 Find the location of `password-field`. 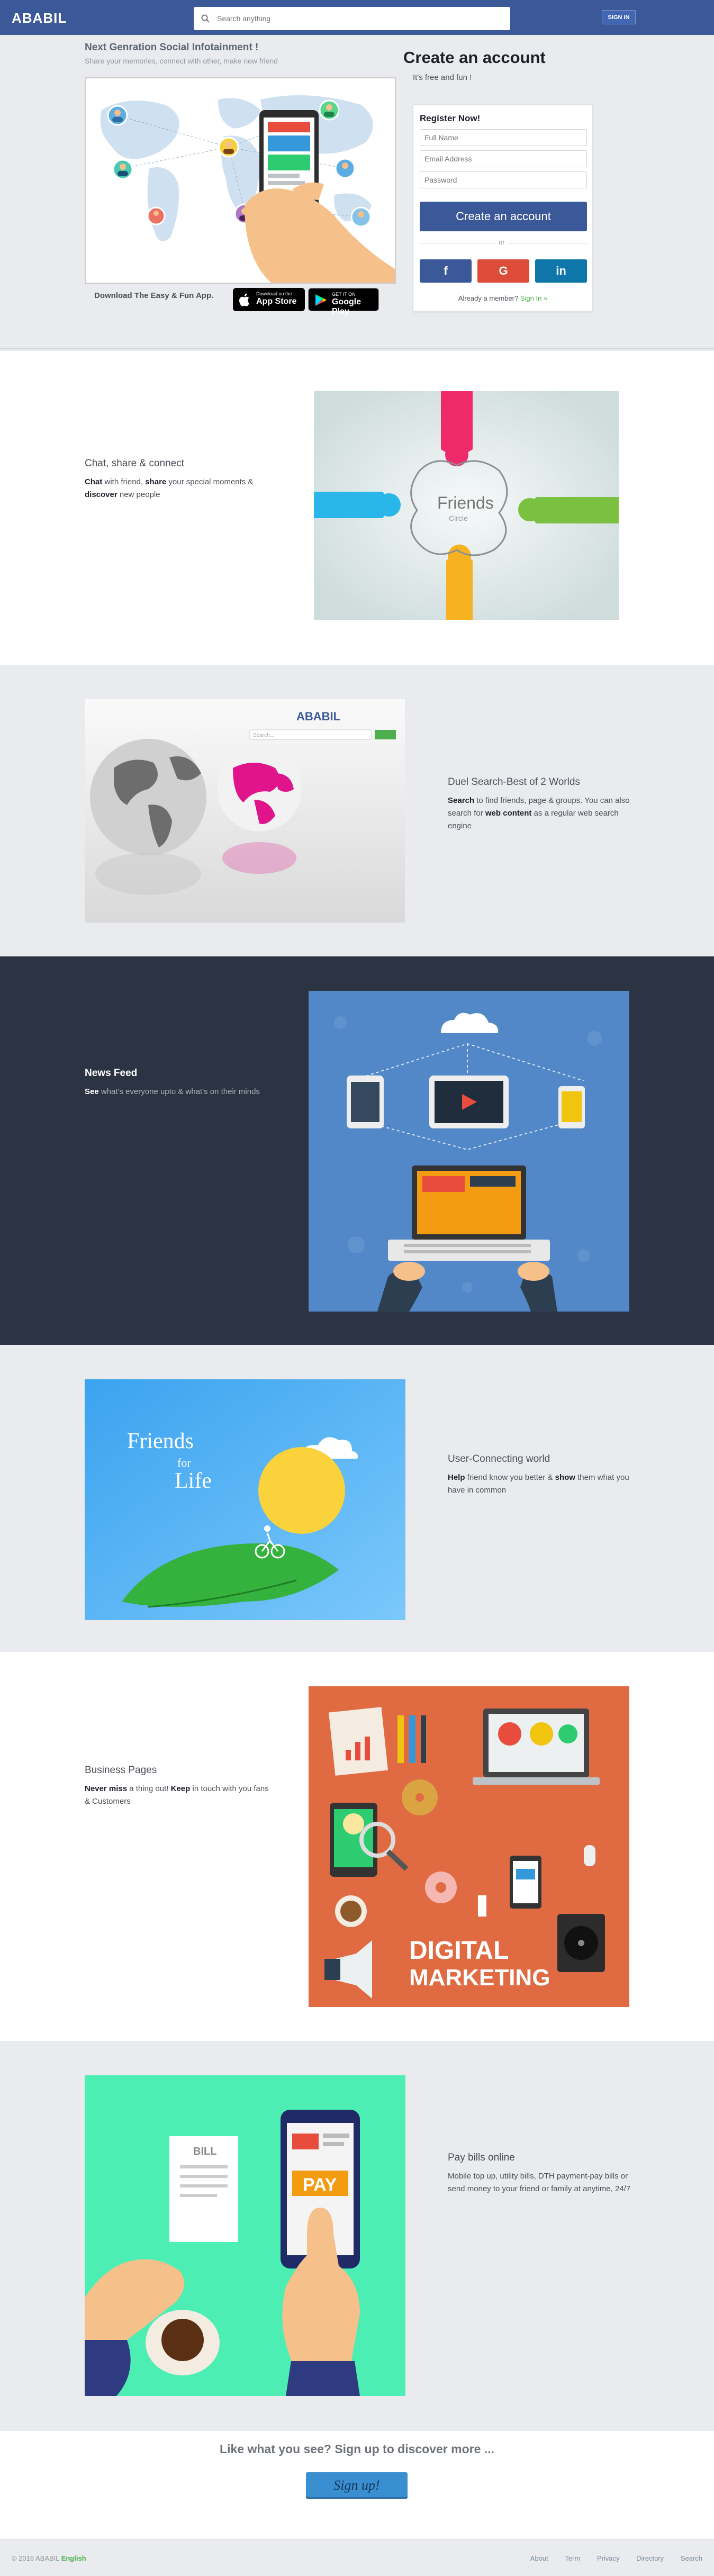

password-field is located at coordinates (503, 179).